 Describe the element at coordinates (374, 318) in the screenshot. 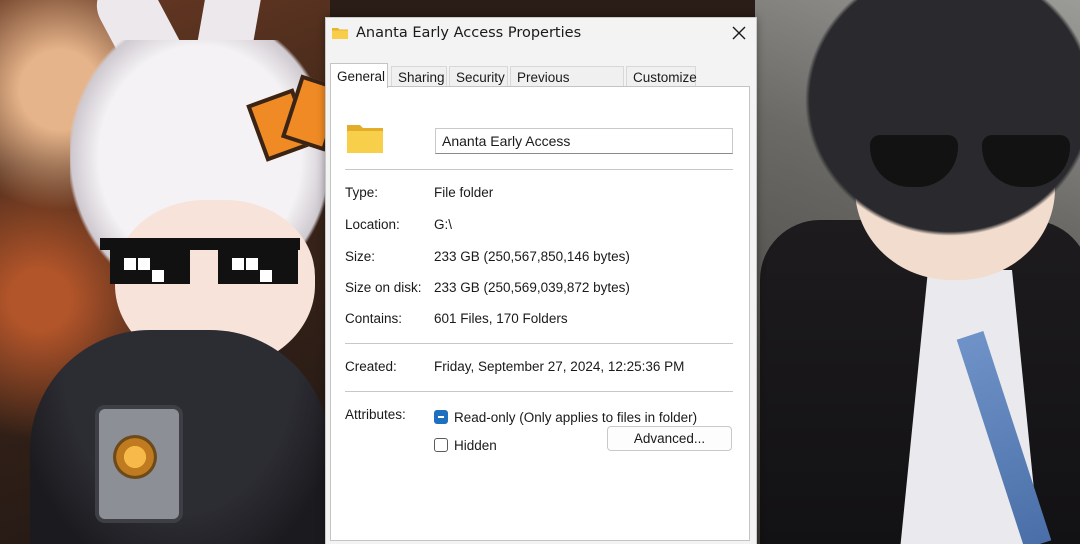

I see `property-label: Contains:` at that location.